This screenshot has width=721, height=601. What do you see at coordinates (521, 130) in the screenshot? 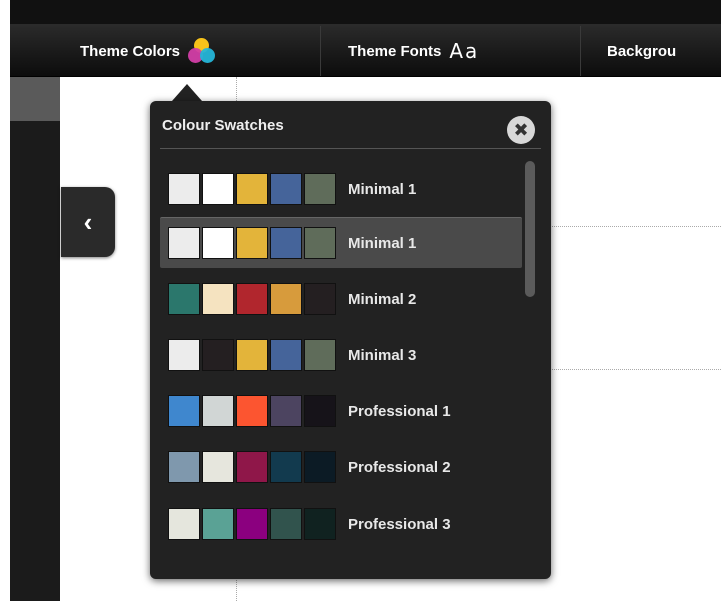
I see `close-icon: ✖` at bounding box center [521, 130].